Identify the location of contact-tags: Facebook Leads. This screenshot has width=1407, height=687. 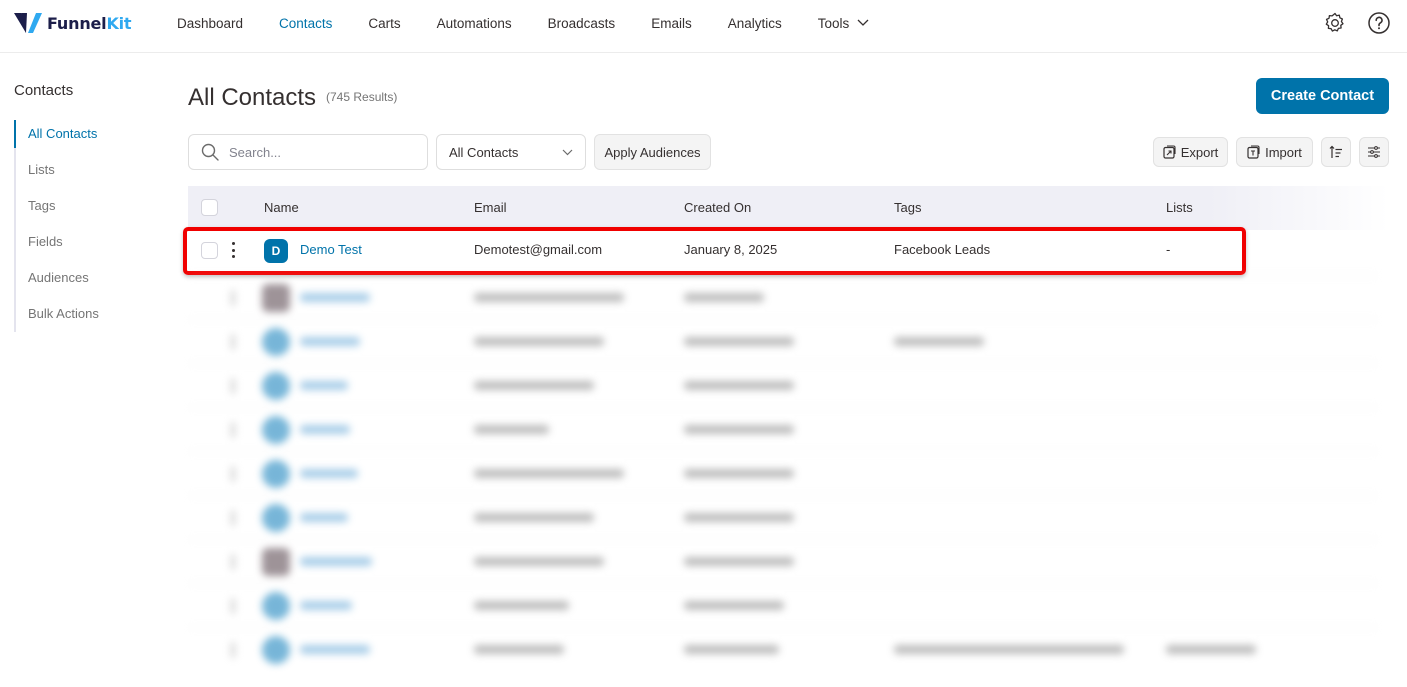
(942, 249).